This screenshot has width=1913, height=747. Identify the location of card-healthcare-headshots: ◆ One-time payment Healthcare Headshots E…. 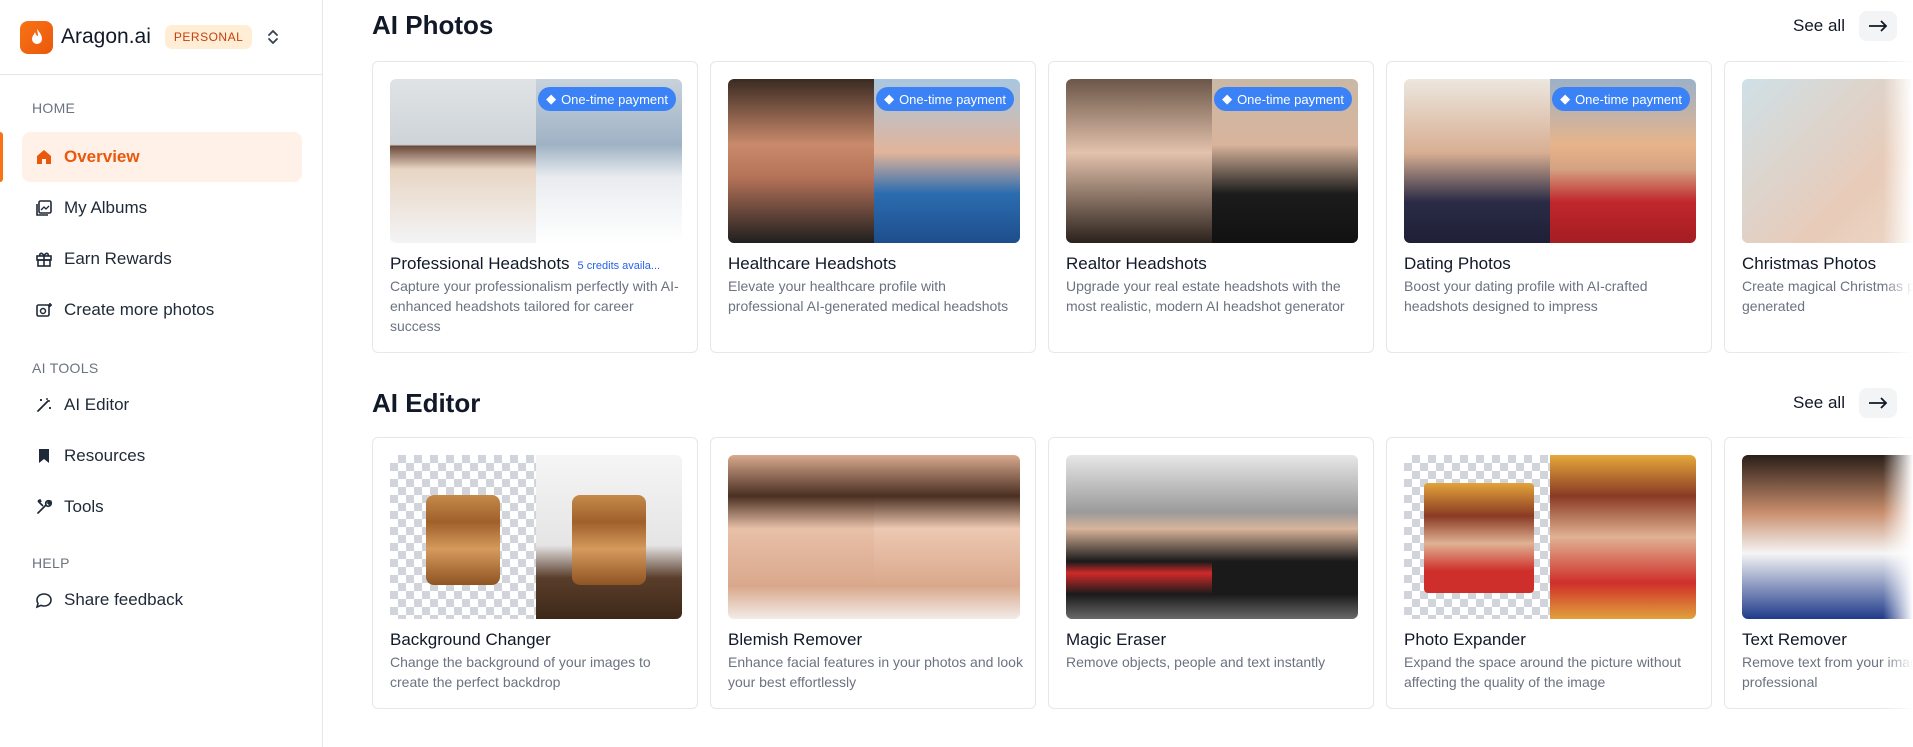
(873, 207).